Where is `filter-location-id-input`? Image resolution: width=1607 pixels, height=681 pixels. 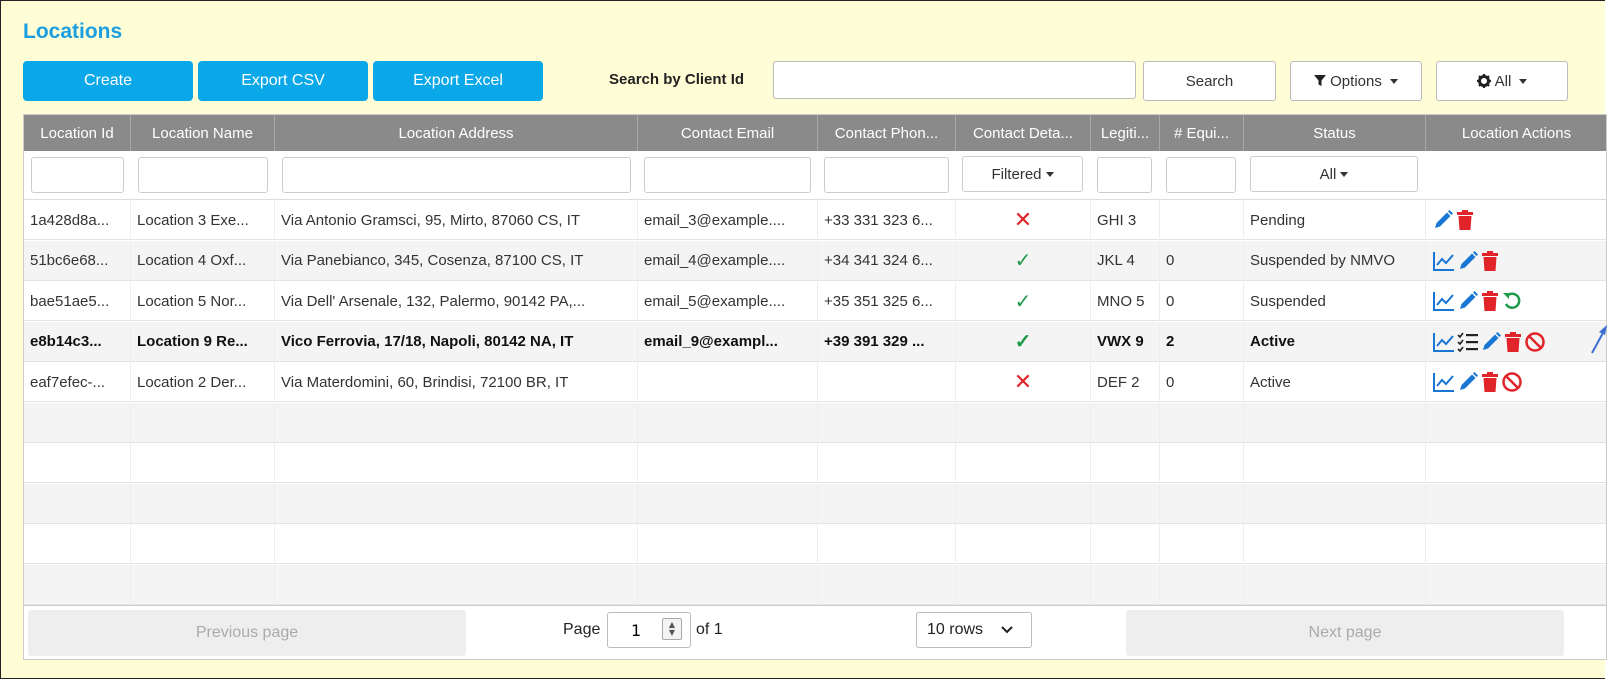
filter-location-id-input is located at coordinates (77, 175).